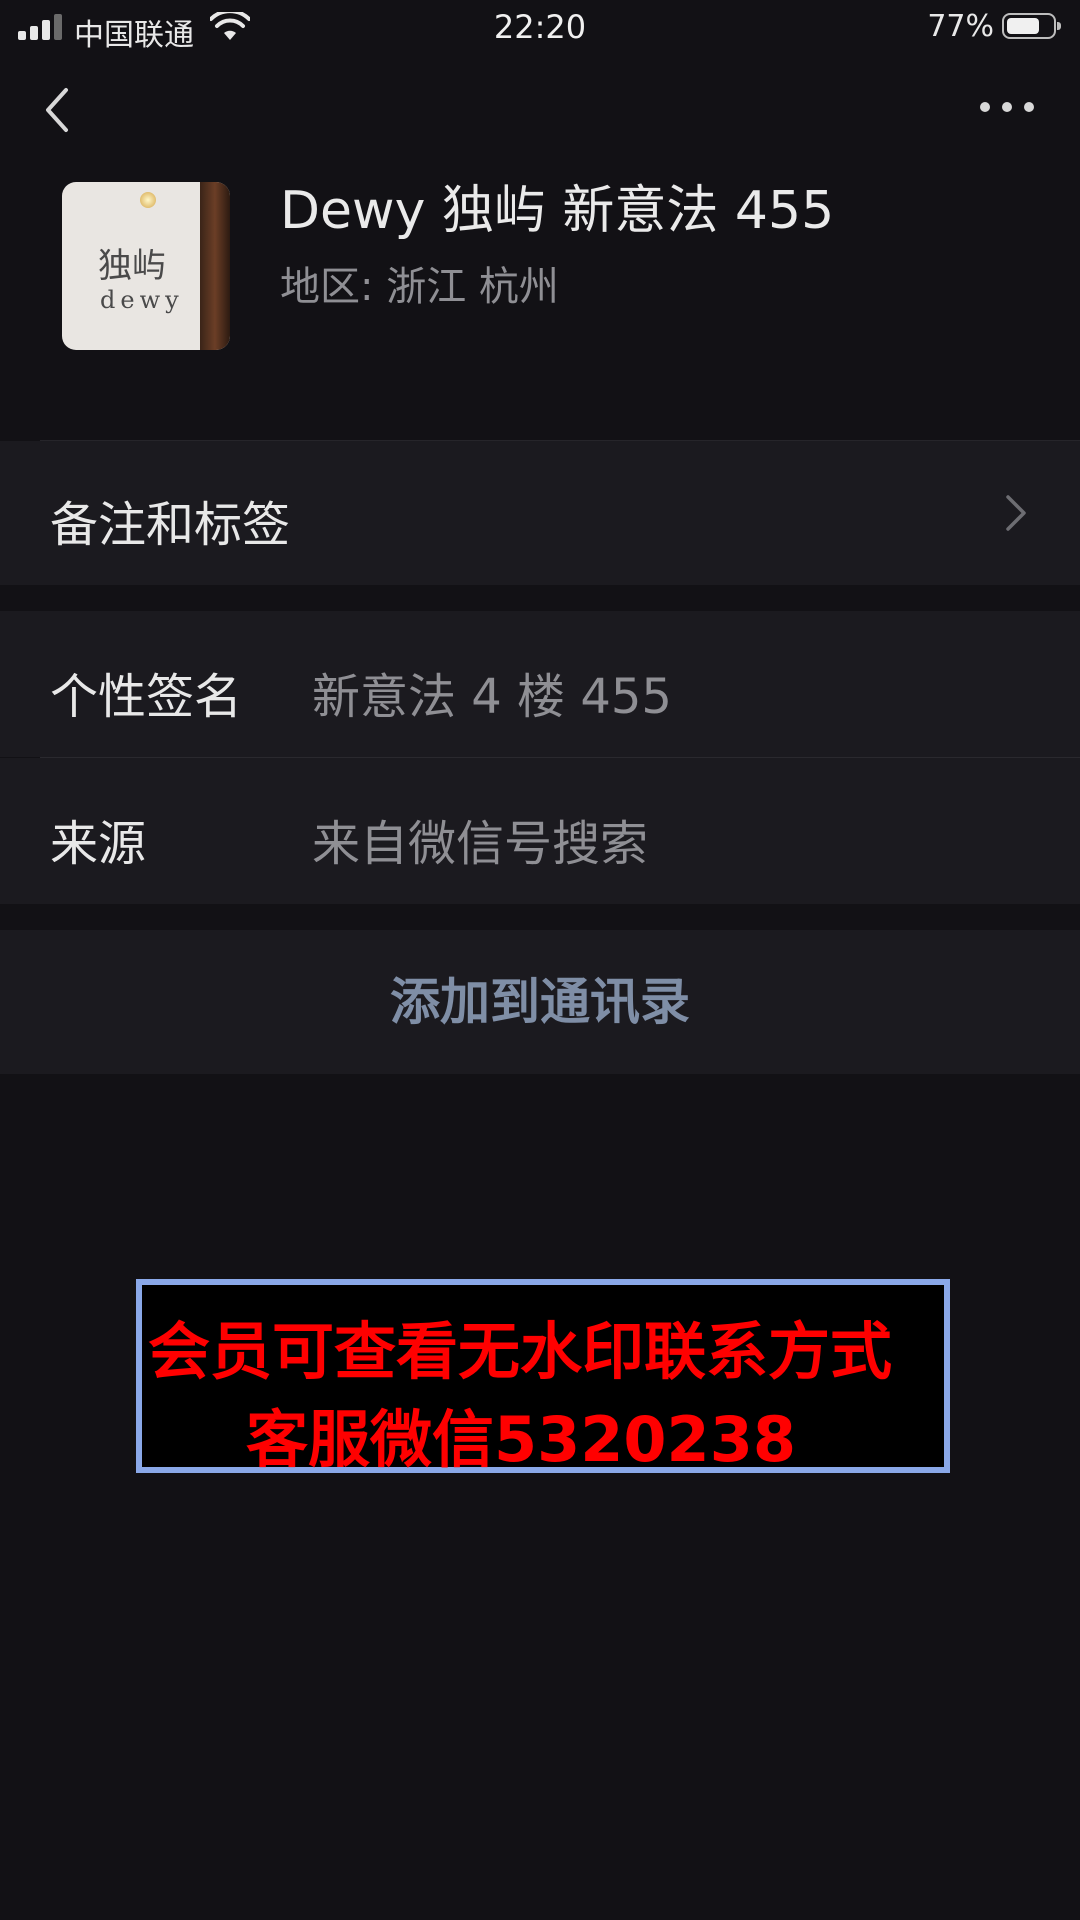  What do you see at coordinates (132, 266) in the screenshot?
I see `avatar-logo-text: 独屿` at bounding box center [132, 266].